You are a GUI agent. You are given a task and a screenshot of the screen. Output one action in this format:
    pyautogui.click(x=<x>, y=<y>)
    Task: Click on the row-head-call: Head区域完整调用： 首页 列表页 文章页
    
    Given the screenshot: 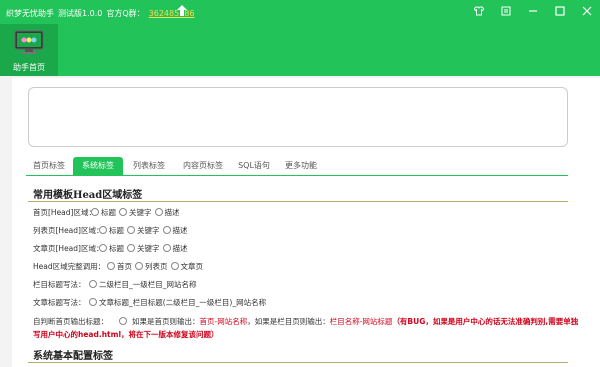 What is the action you would take?
    pyautogui.click(x=119, y=266)
    